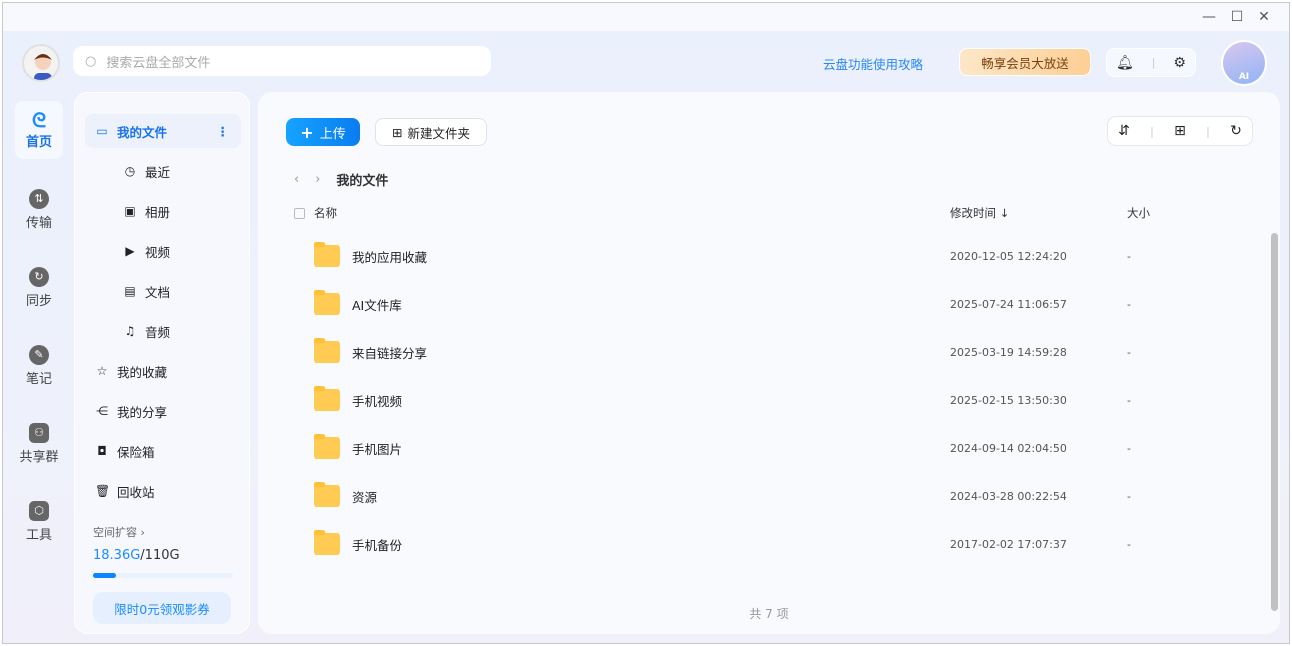  I want to click on guide-link: 云盘功能使用攻略, so click(873, 63).